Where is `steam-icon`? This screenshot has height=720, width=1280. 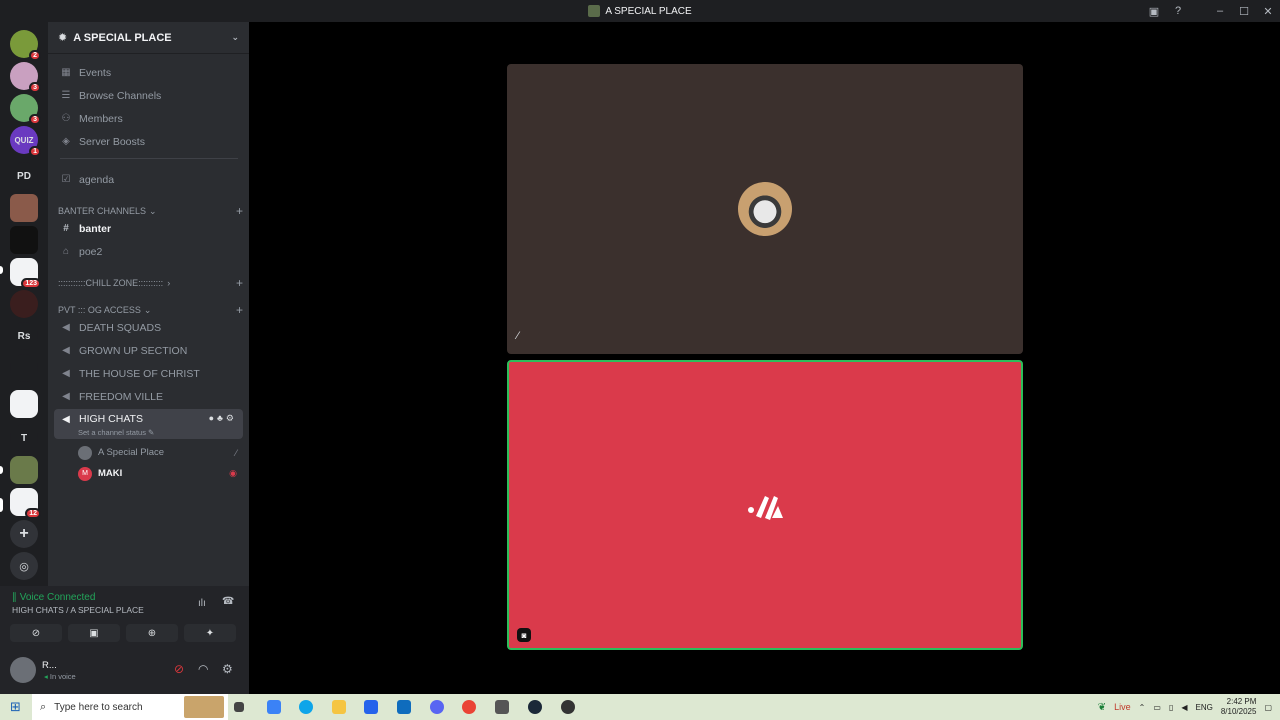 steam-icon is located at coordinates (535, 707).